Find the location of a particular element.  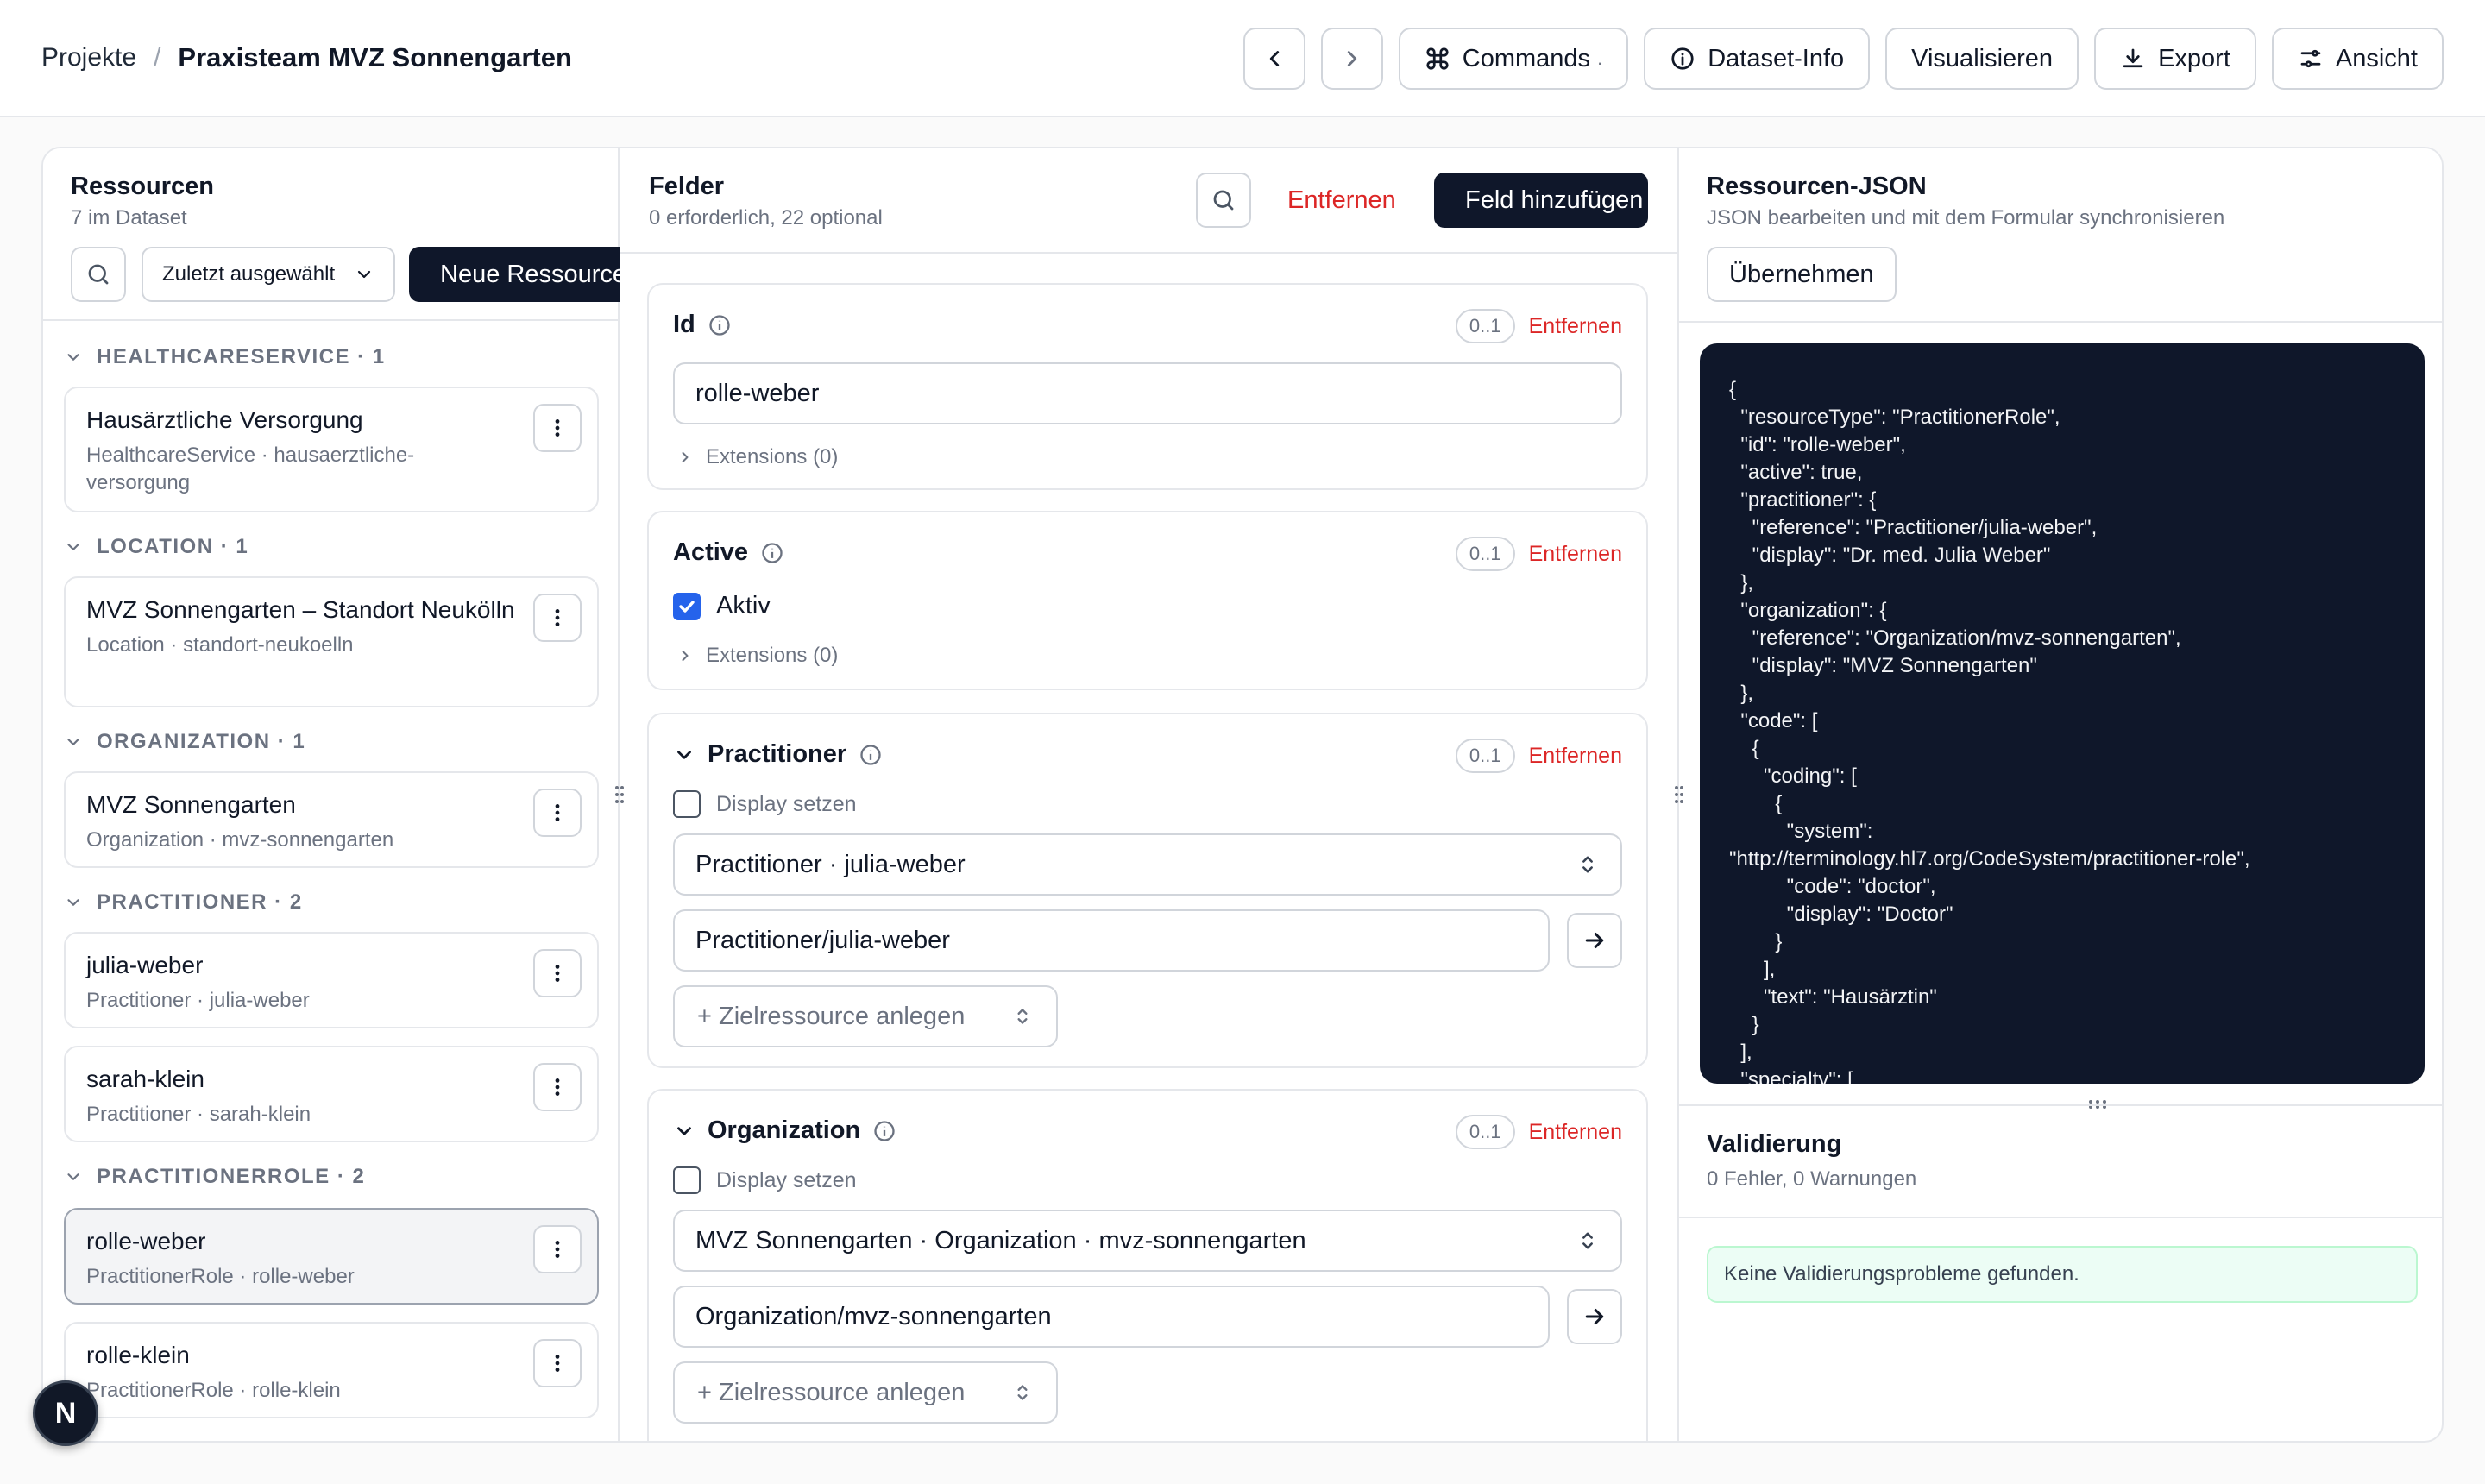

resource-item: julia-weber Practitioner · julia-weber is located at coordinates (331, 980).